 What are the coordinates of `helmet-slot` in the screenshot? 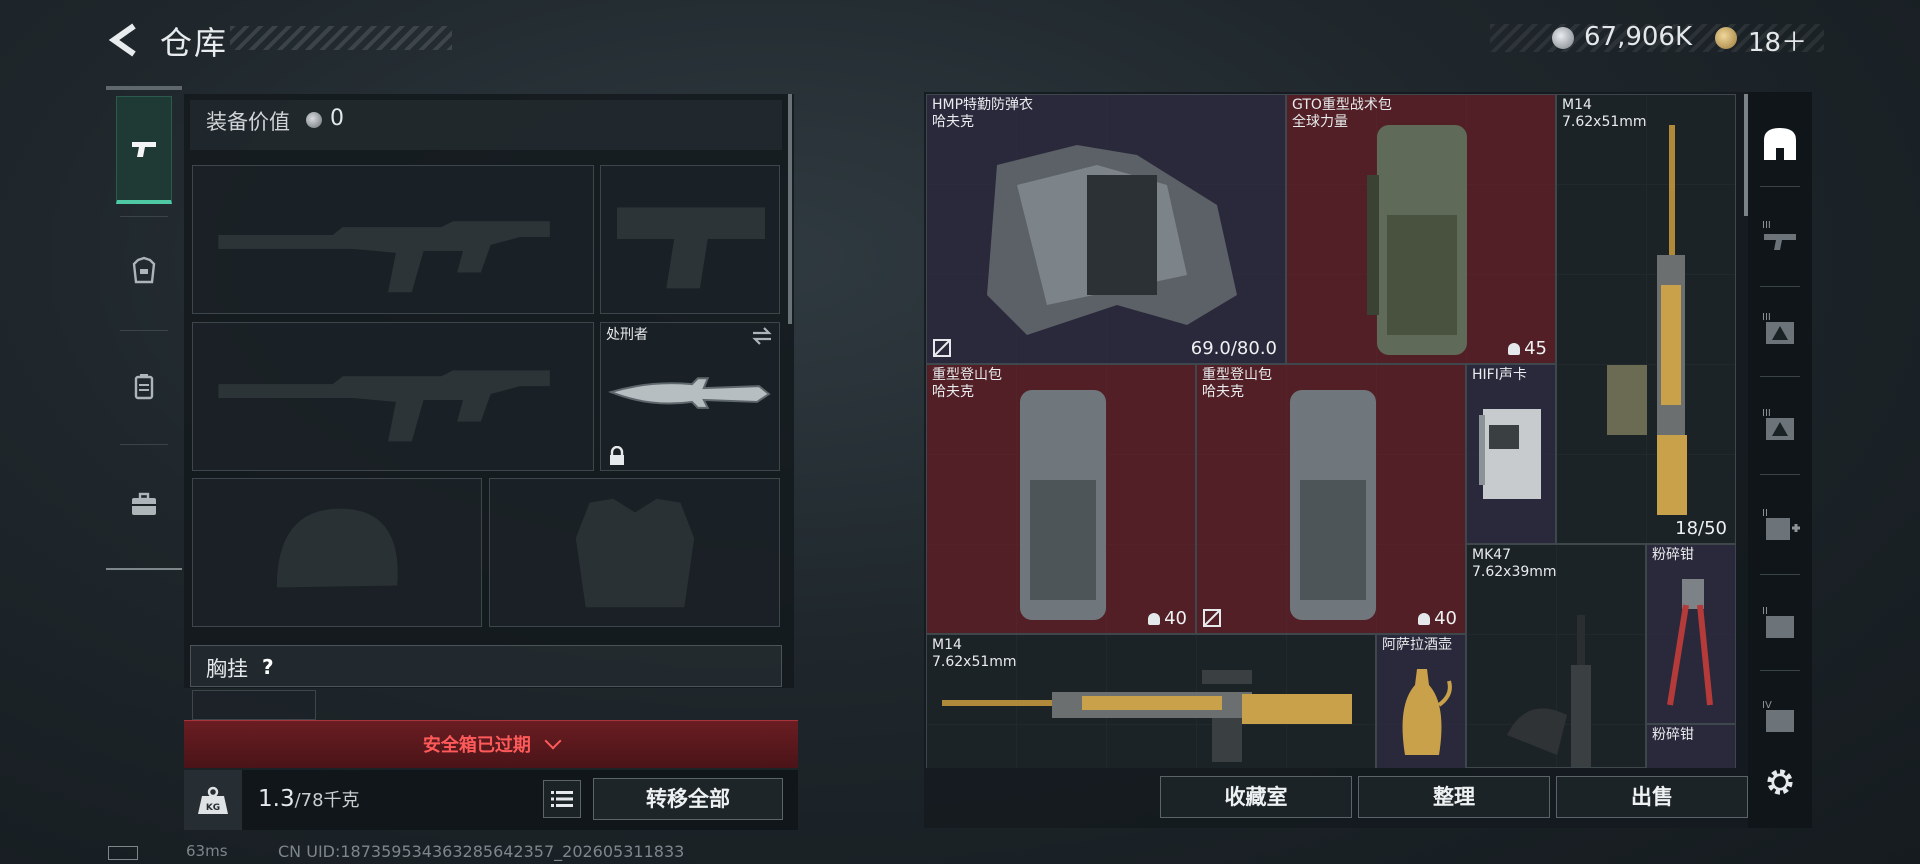 It's located at (337, 552).